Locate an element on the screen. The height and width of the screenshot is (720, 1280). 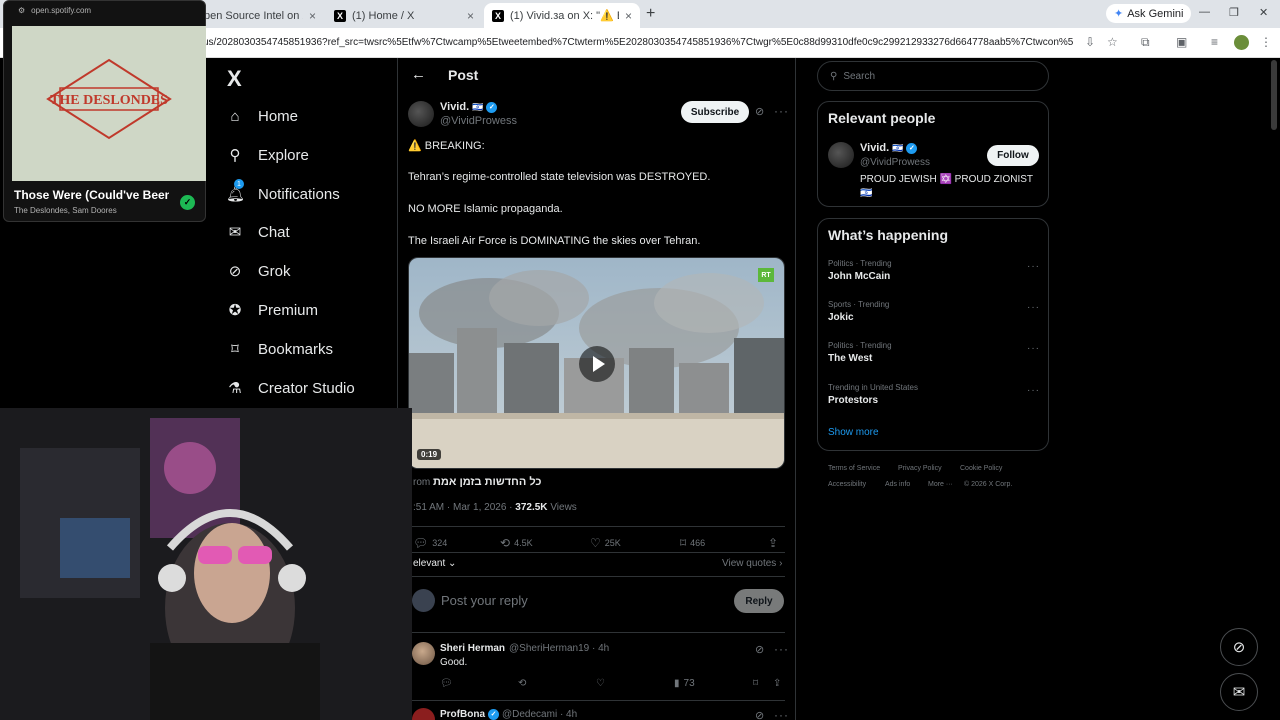
nav-premium: ✪ Premium is located at coordinates (272, 310).